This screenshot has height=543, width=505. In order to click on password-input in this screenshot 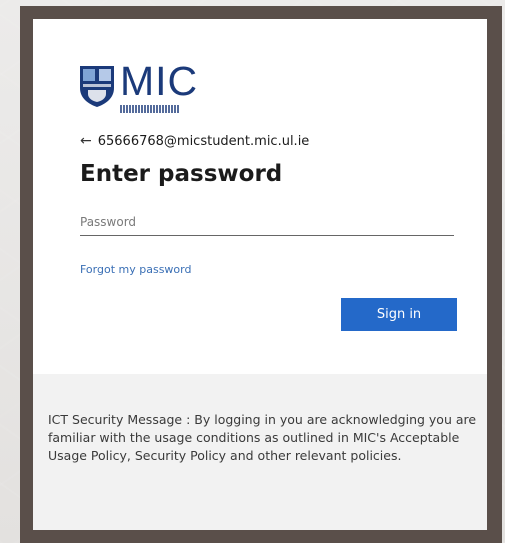, I will do `click(267, 222)`.